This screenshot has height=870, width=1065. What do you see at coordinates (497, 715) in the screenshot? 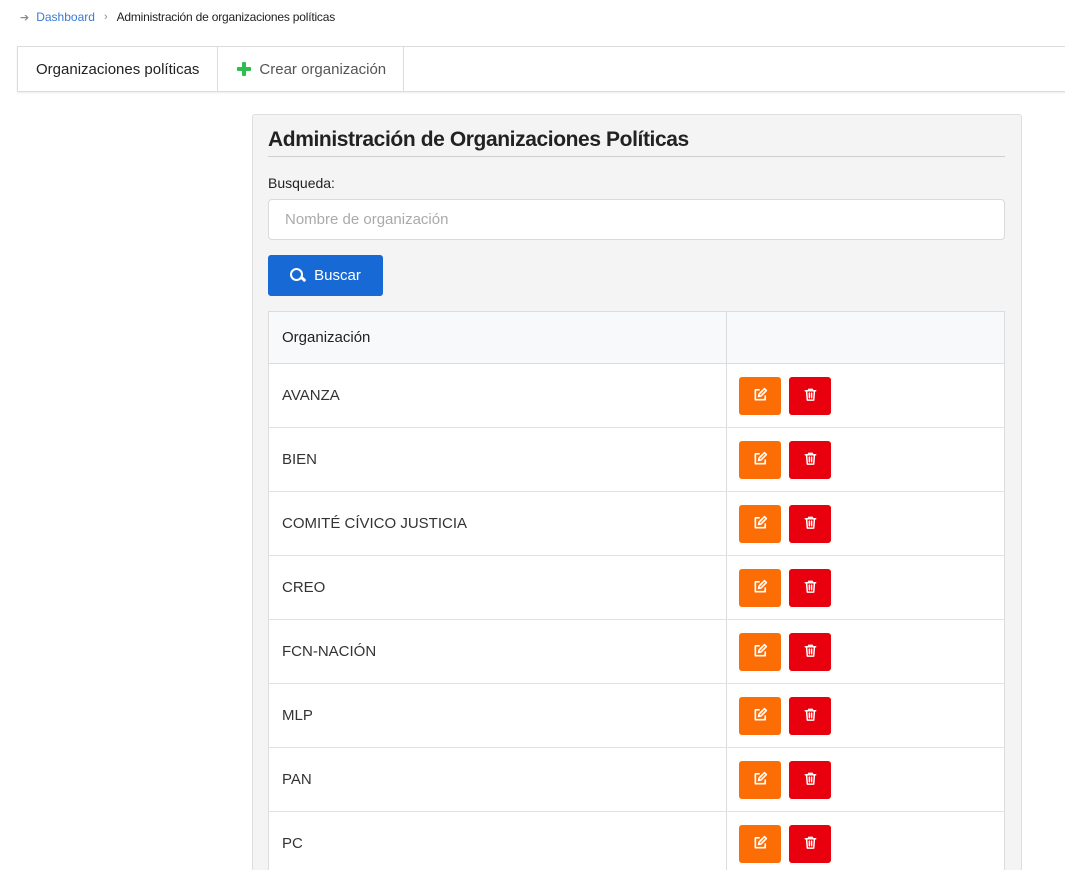
I see `organization-name: MLP` at bounding box center [497, 715].